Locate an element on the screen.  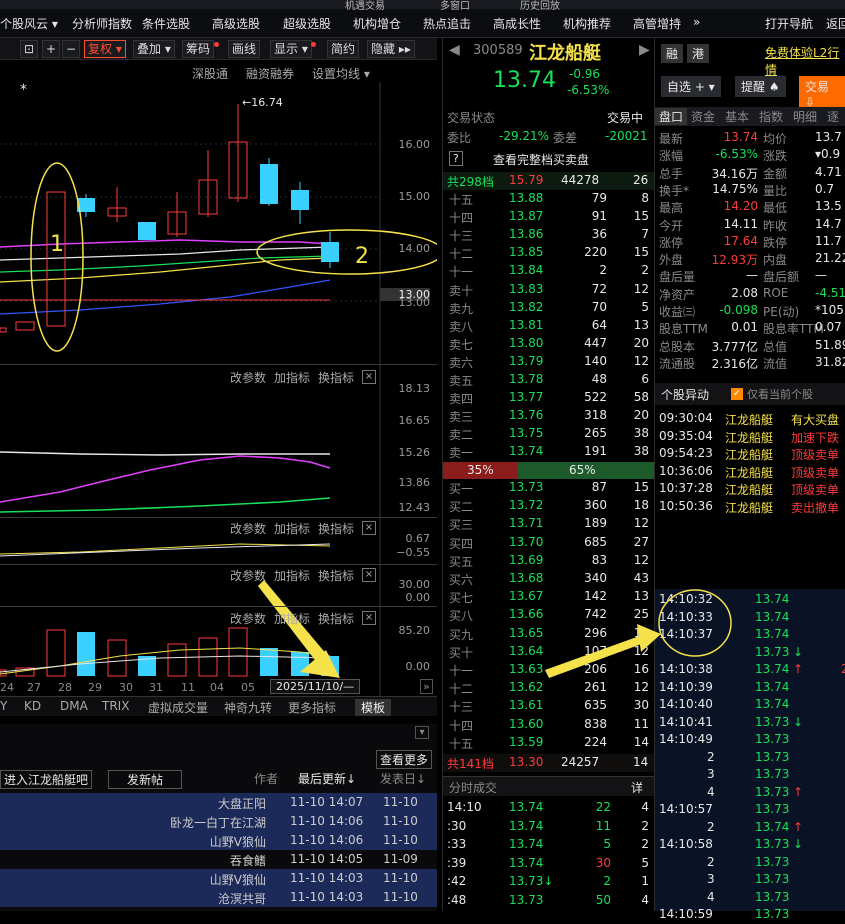
ind2-add-indicator: 加指标 is located at coordinates (292, 528).